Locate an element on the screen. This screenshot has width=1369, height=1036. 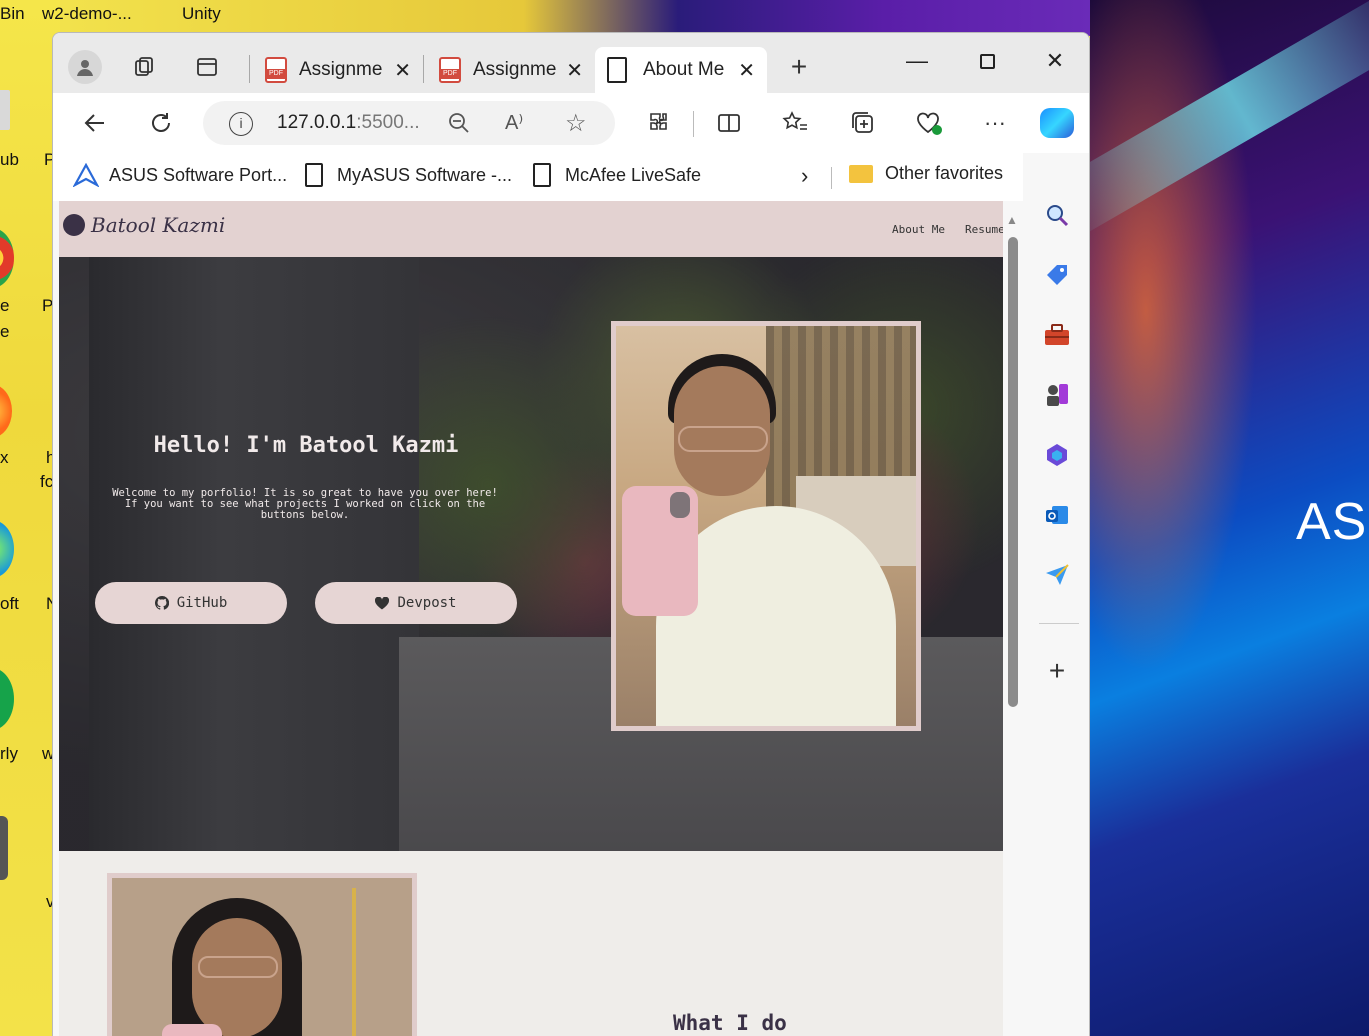
search-icon is located at coordinates (1058, 216).